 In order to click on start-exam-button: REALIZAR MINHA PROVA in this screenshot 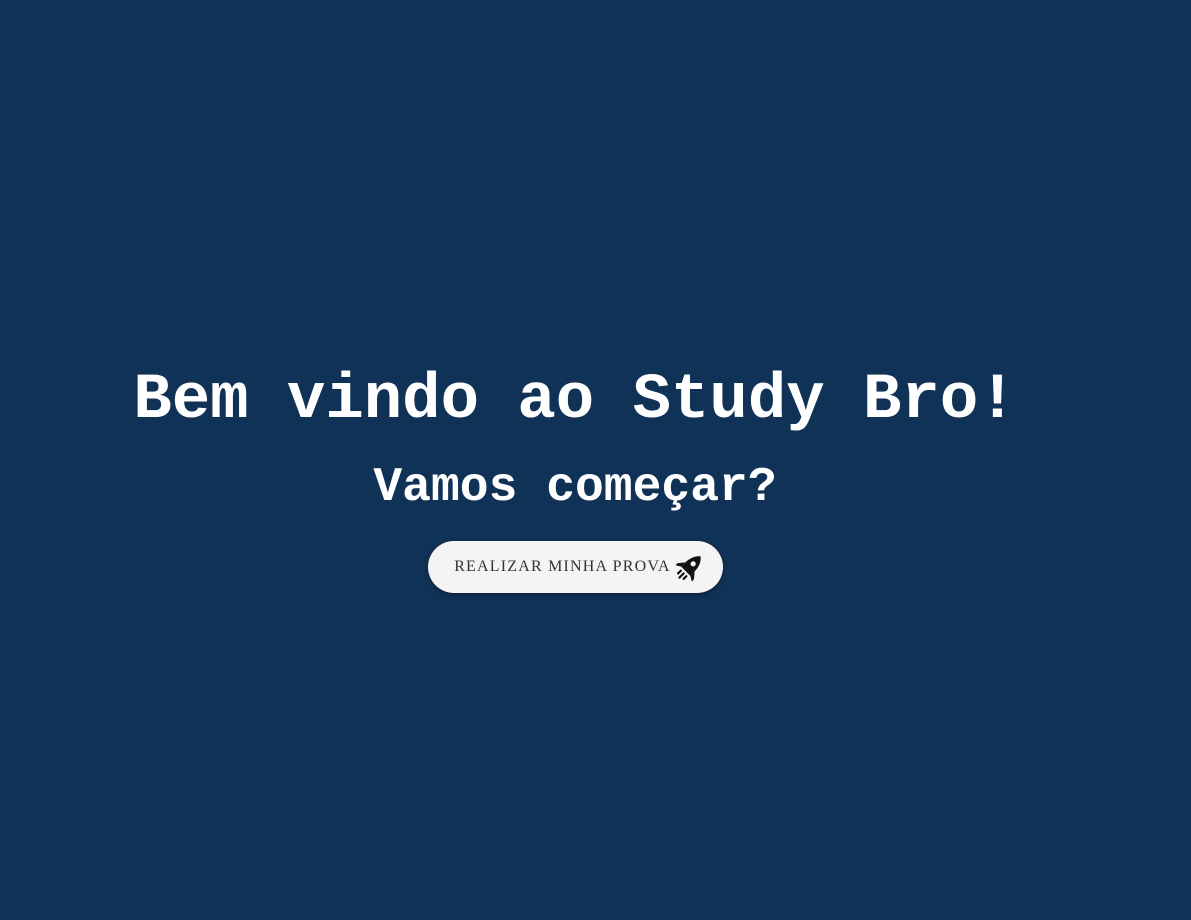, I will do `click(575, 567)`.